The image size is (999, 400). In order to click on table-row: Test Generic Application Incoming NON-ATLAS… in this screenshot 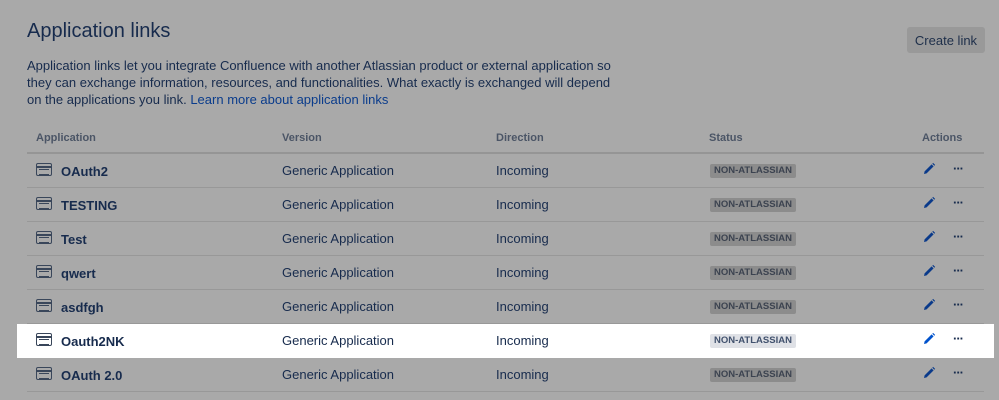, I will do `click(505, 239)`.